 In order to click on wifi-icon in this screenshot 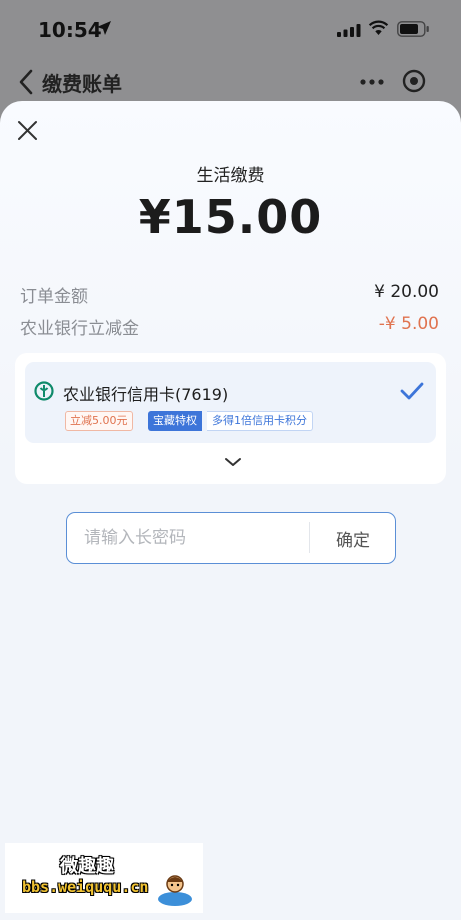, I will do `click(378, 27)`.